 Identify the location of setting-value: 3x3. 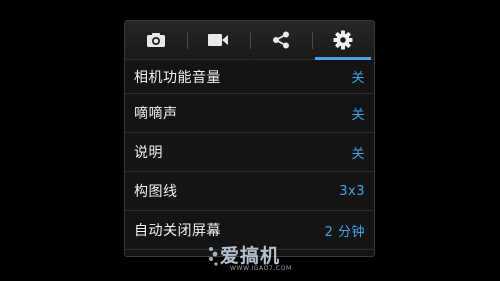
(352, 191).